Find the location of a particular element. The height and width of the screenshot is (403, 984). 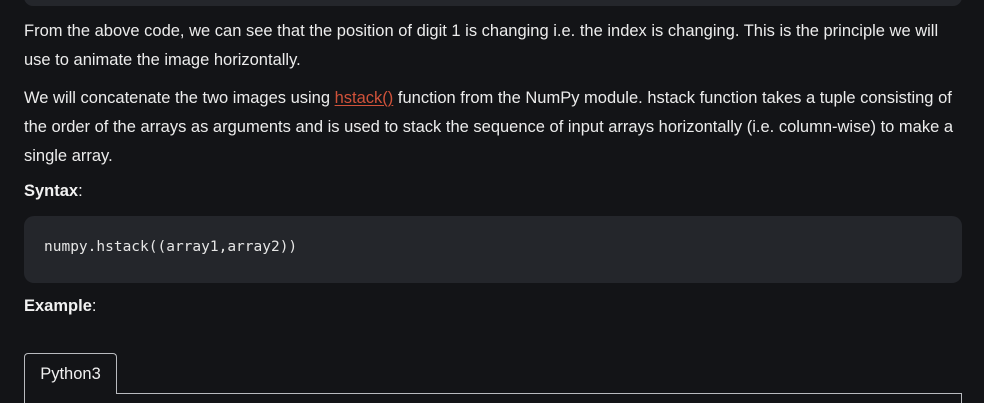

code-tab-panel is located at coordinates (493, 398).